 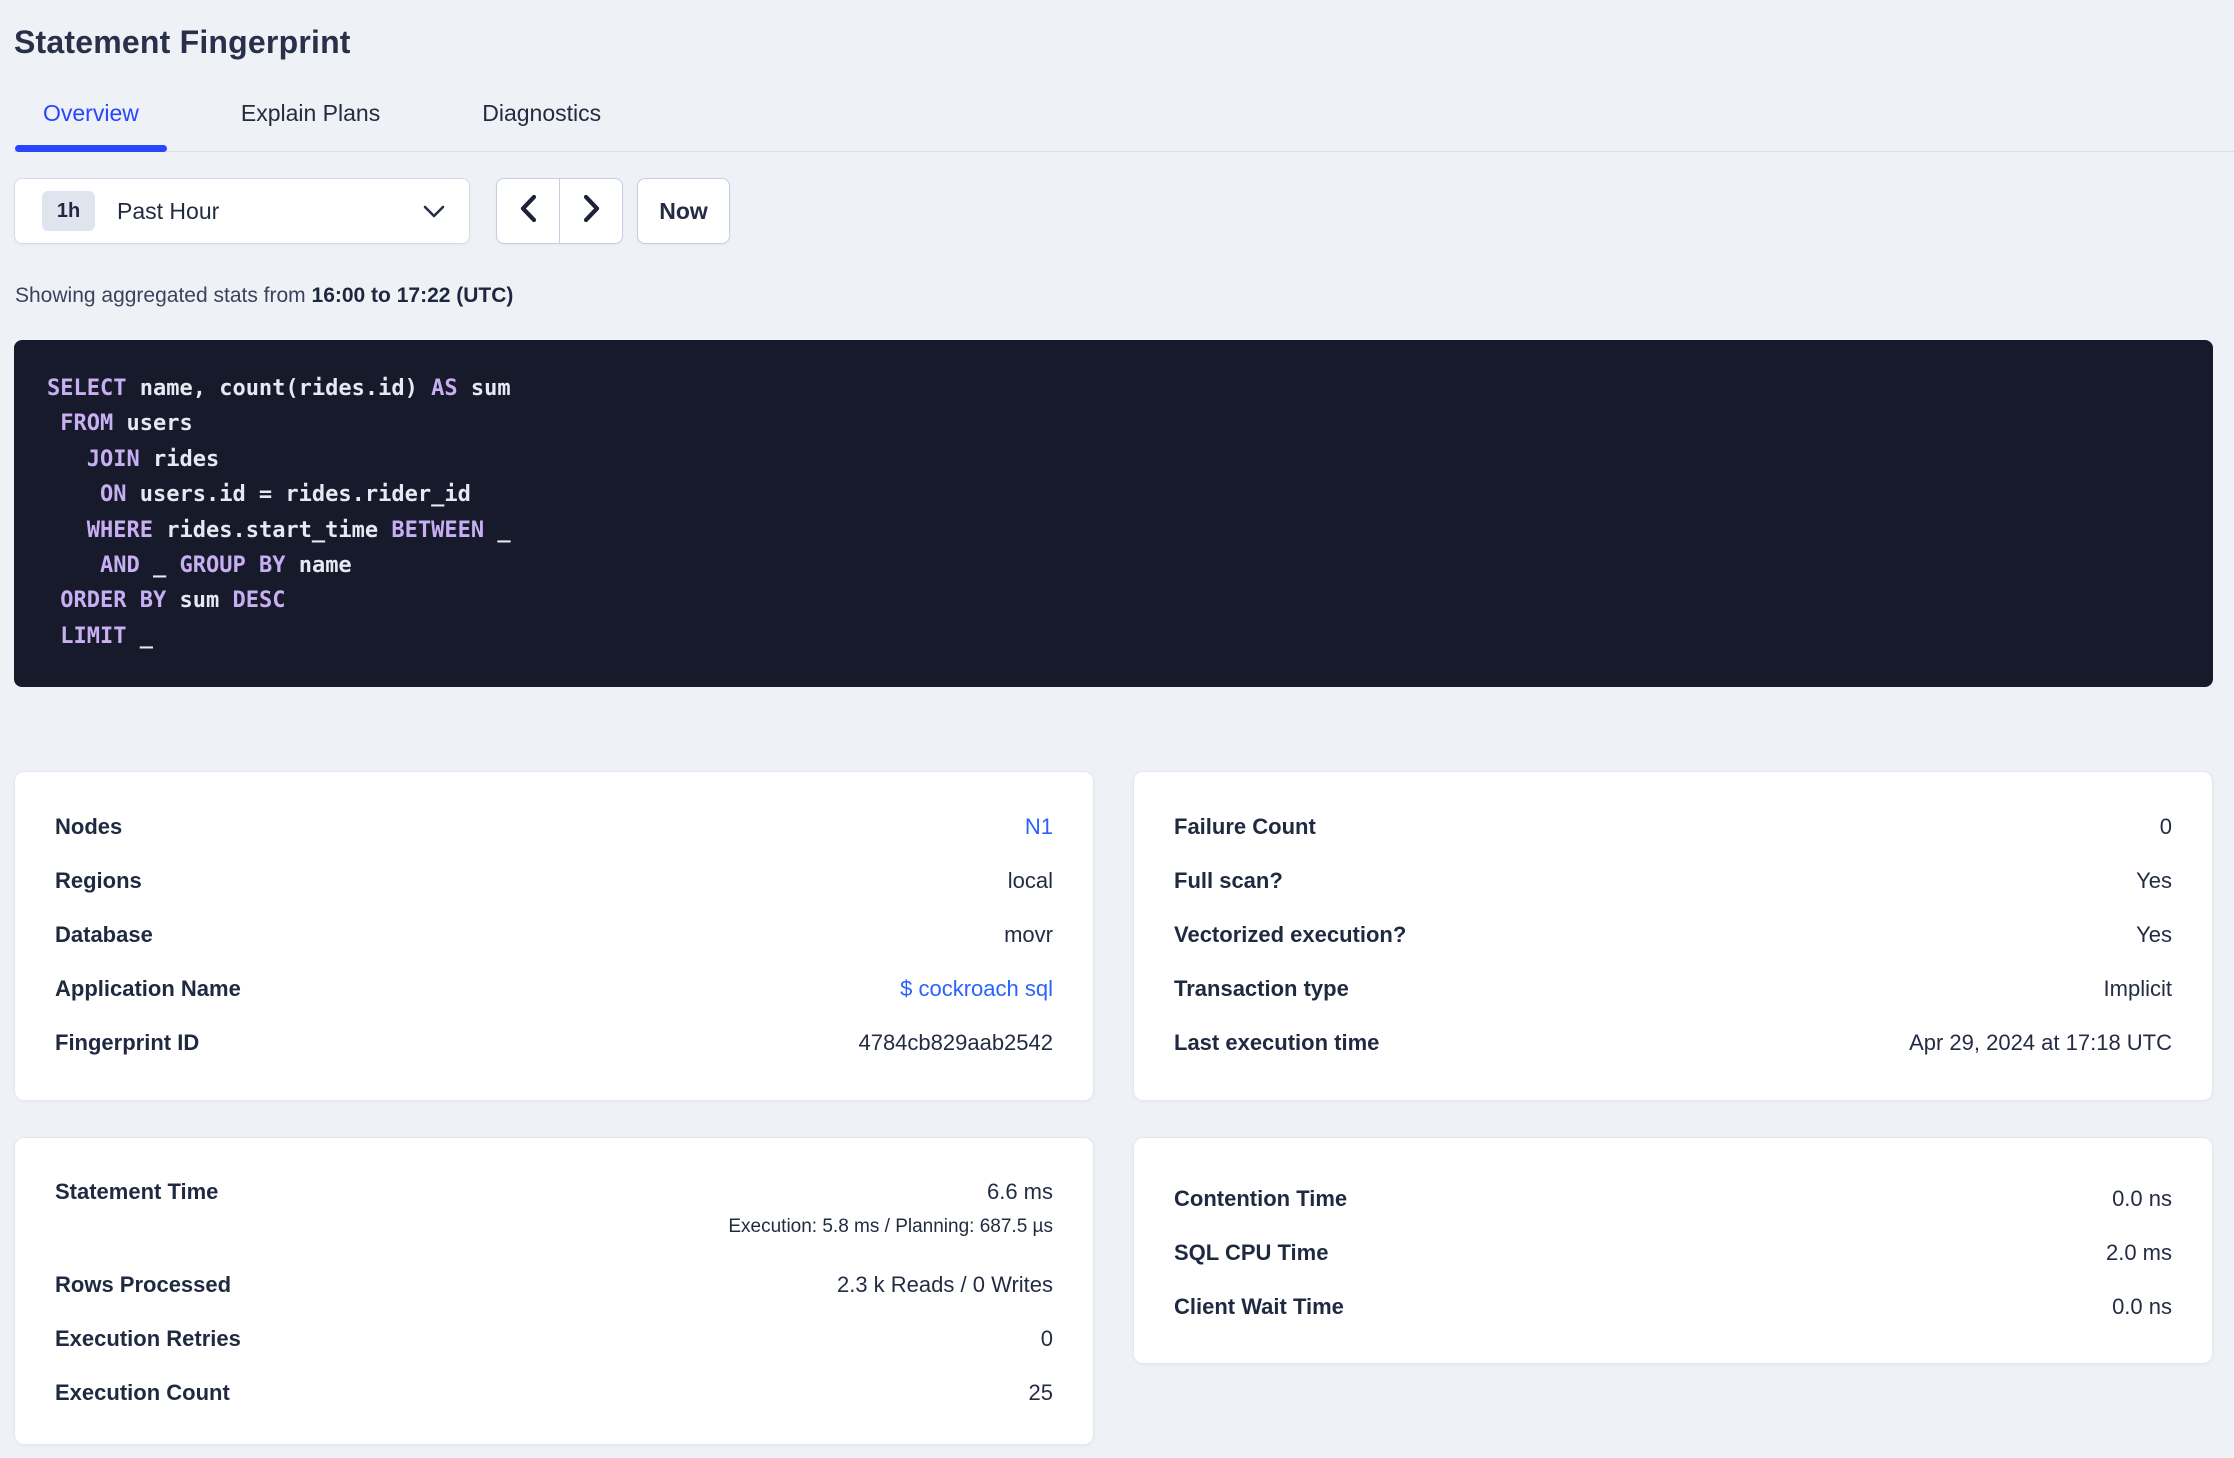 I want to click on prev-interval-button, so click(x=528, y=211).